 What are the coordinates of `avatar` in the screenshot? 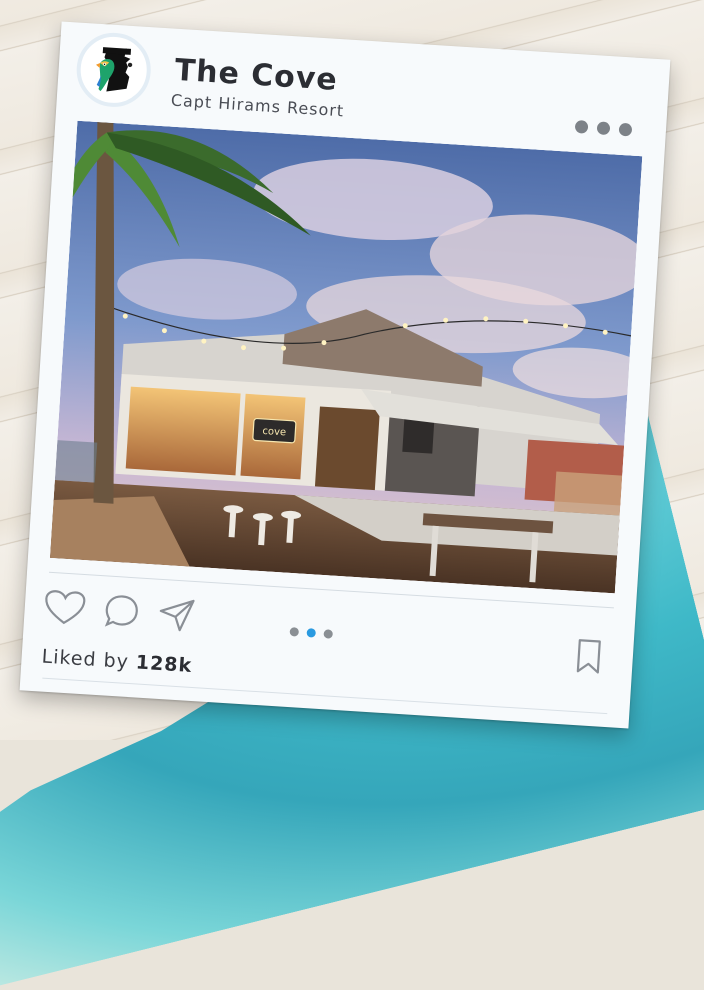 It's located at (113, 70).